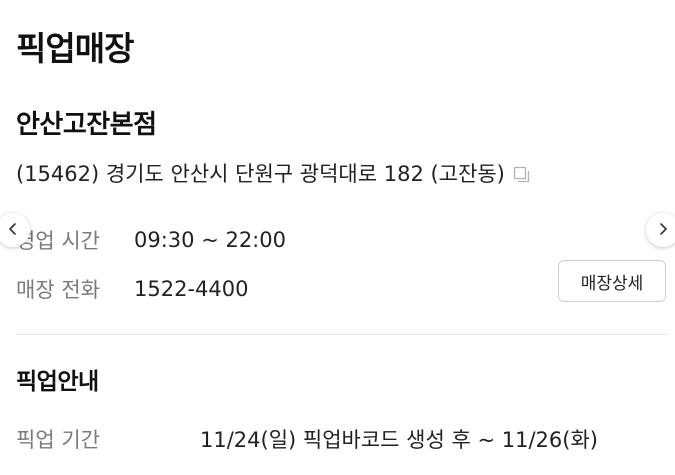 The width and height of the screenshot is (675, 475). I want to click on next-store-button, so click(660, 230).